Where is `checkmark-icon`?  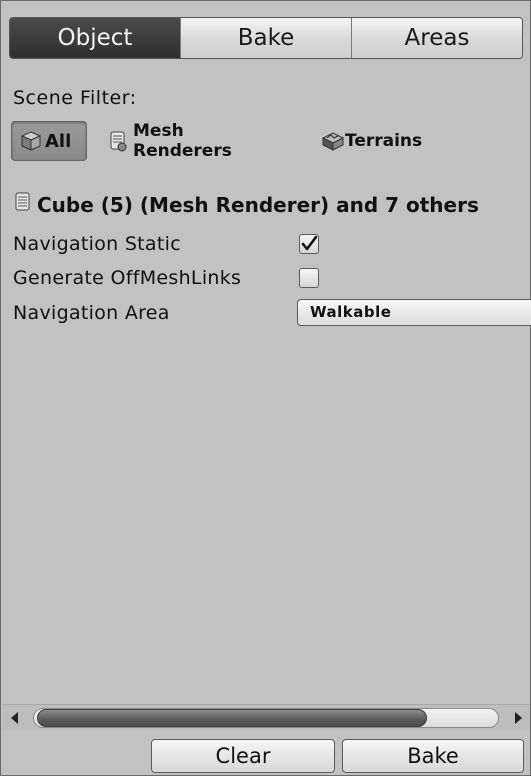 checkmark-icon is located at coordinates (309, 243).